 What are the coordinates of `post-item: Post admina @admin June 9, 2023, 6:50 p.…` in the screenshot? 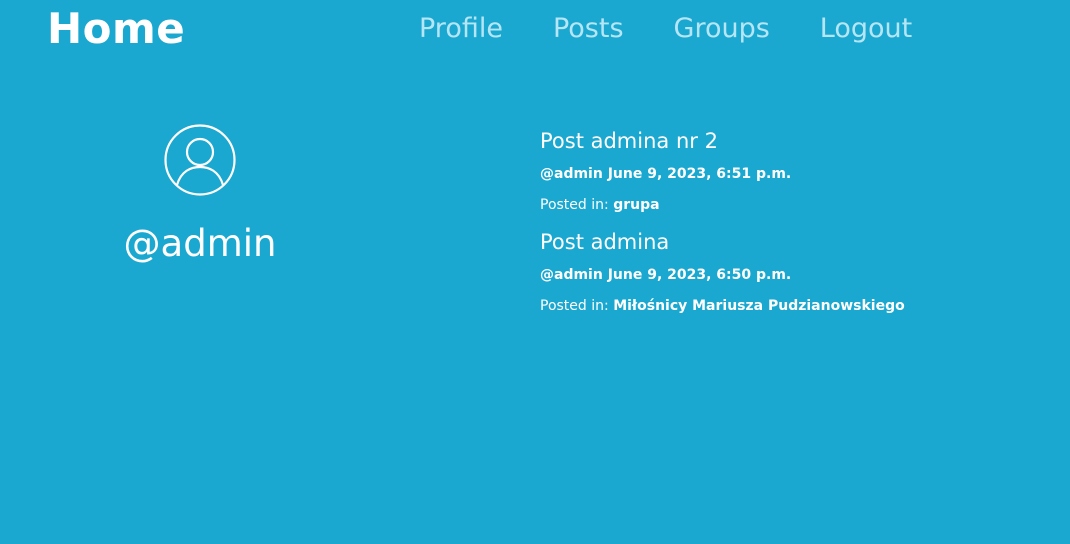 It's located at (790, 271).